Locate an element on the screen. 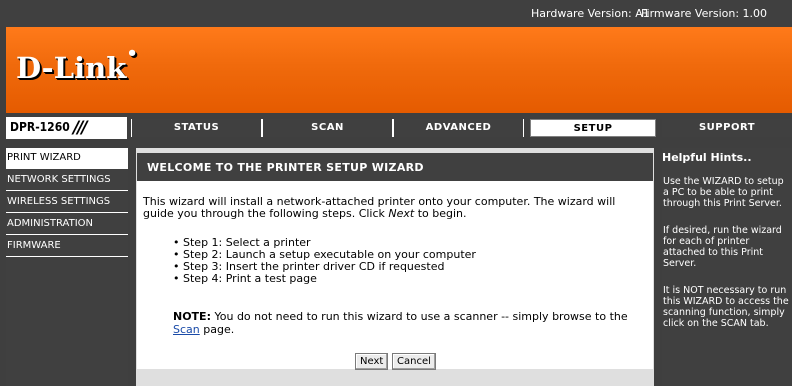 The width and height of the screenshot is (792, 386). sidebar-item-label: ADMINISTRATION is located at coordinates (50, 223).